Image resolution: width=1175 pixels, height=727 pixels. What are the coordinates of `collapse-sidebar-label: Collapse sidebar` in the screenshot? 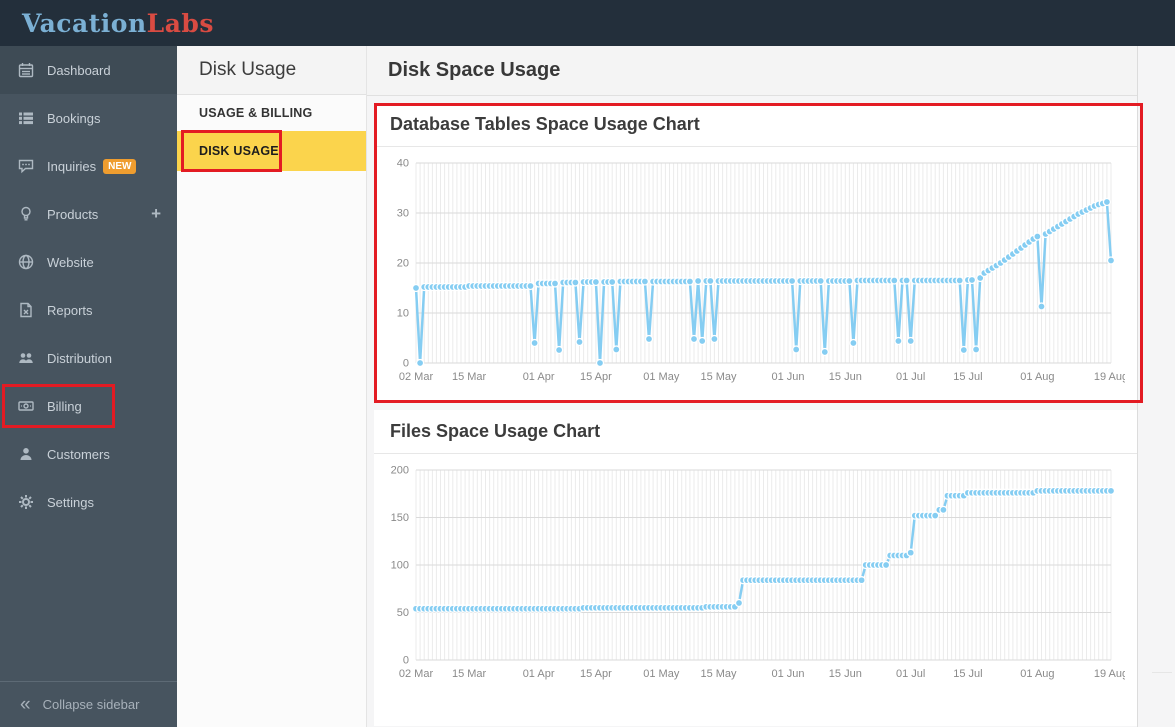 It's located at (91, 704).